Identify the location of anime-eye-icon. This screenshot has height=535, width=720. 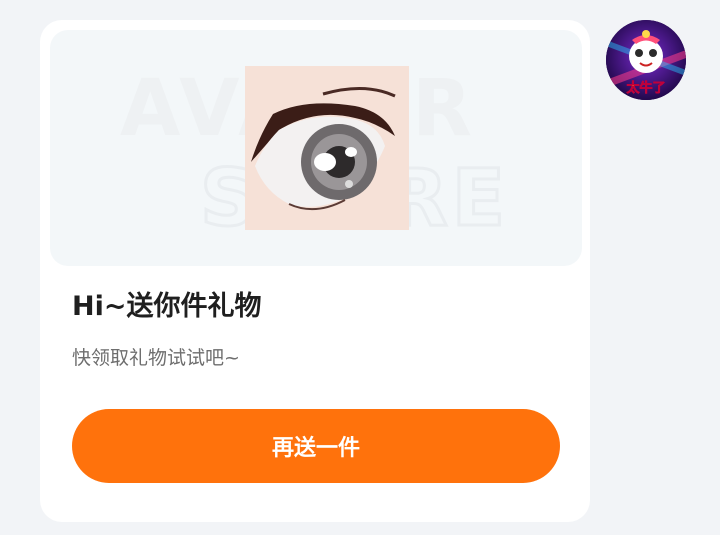
(327, 148).